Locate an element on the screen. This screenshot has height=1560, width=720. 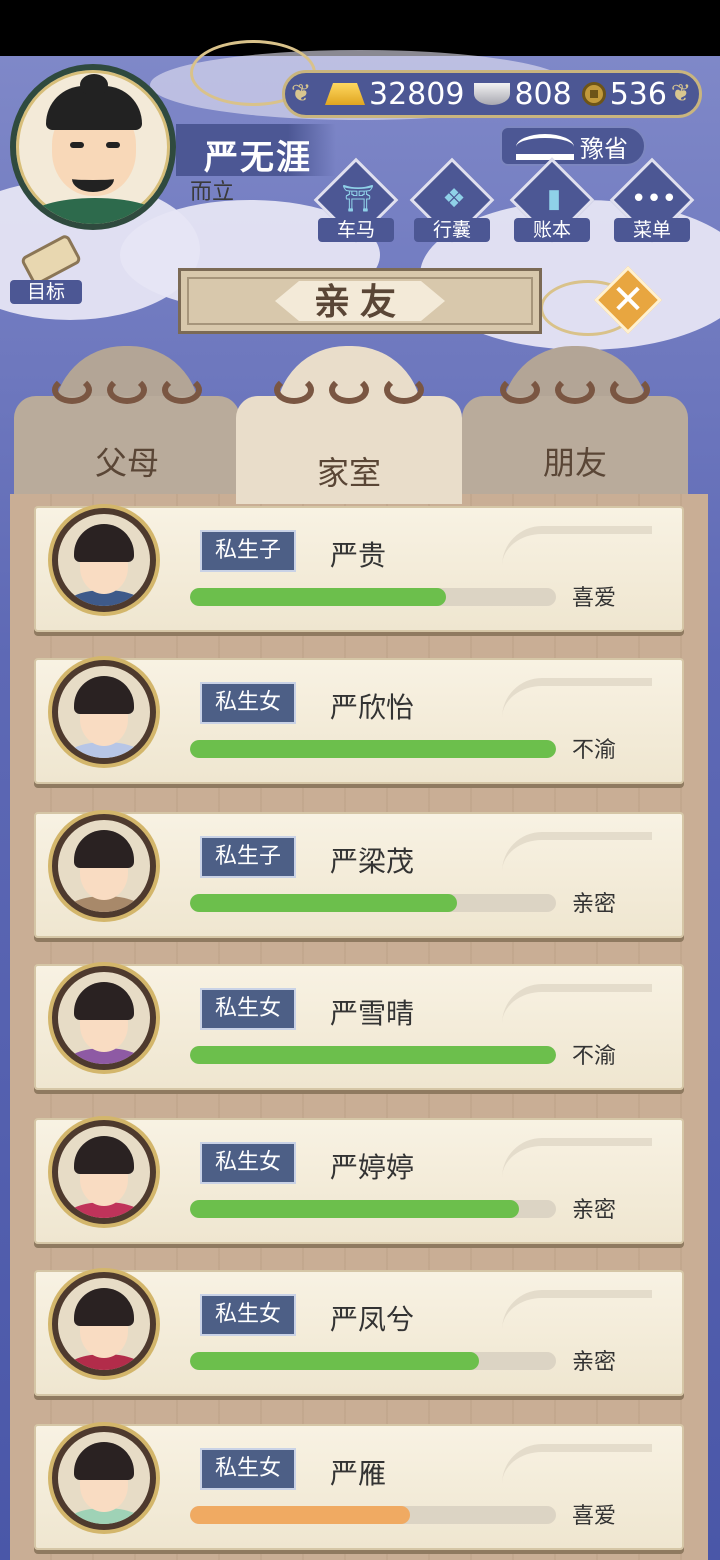
menu-button-more: ••• 菜单 is located at coordinates (652, 200).